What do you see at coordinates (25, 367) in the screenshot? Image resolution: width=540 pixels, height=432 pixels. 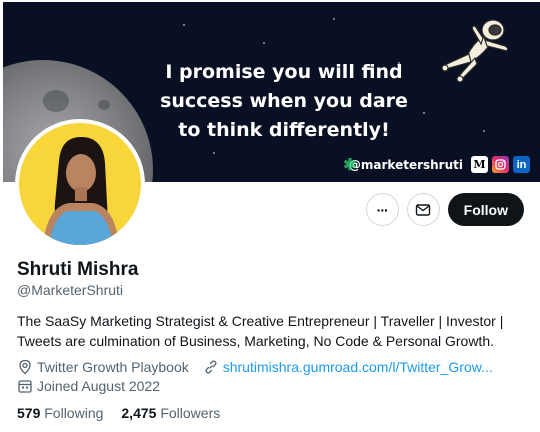 I see `location-icon` at bounding box center [25, 367].